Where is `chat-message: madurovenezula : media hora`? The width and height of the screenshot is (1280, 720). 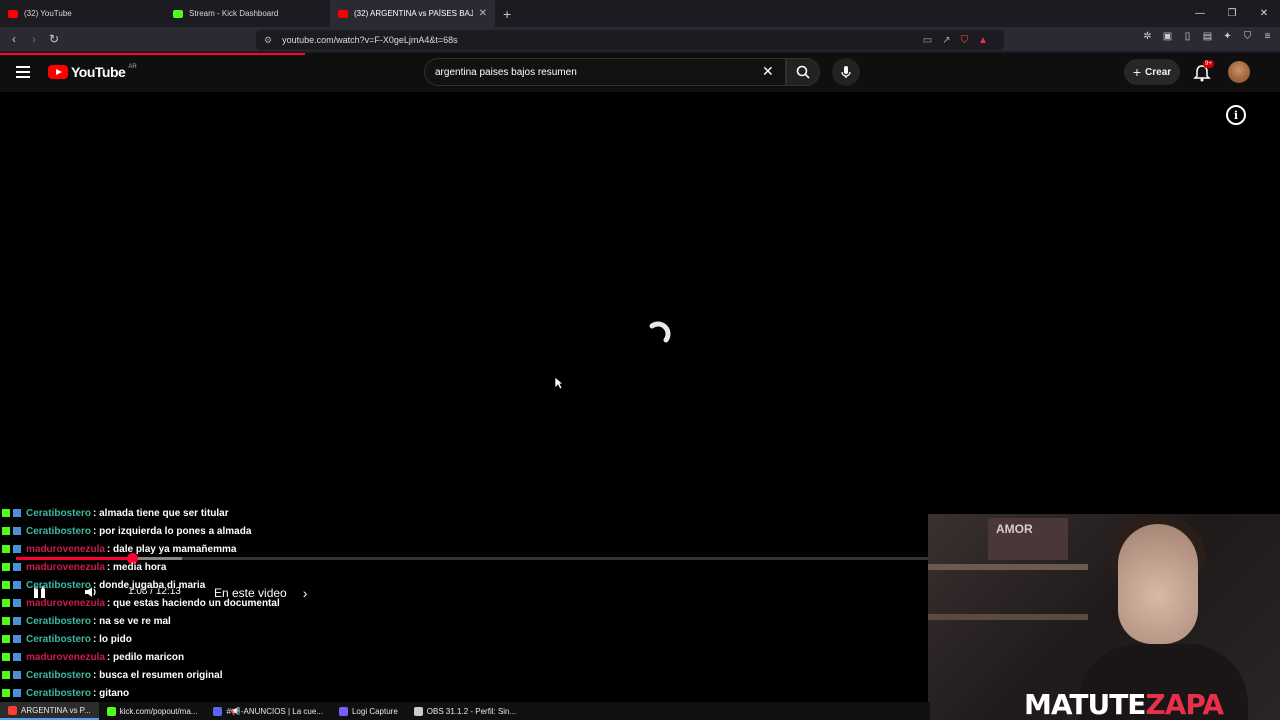 chat-message: madurovenezula : media hora is located at coordinates (465, 567).